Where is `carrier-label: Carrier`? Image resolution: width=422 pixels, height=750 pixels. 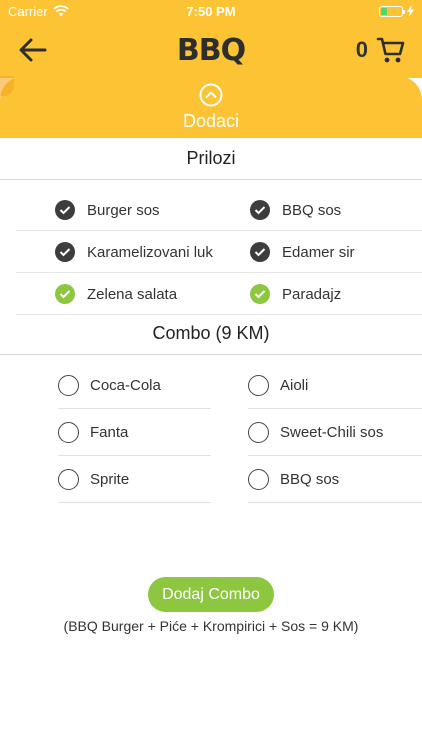
carrier-label: Carrier is located at coordinates (28, 11).